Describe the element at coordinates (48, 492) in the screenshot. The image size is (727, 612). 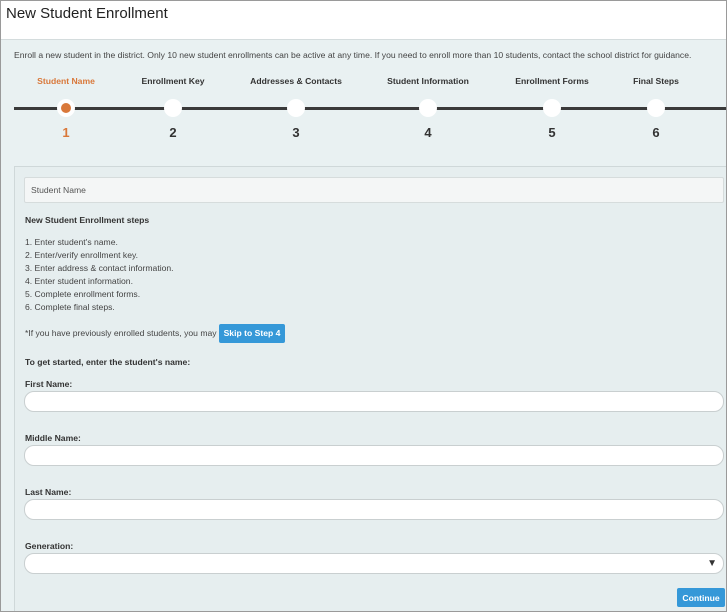
I see `last-name-label: Last Name:` at that location.